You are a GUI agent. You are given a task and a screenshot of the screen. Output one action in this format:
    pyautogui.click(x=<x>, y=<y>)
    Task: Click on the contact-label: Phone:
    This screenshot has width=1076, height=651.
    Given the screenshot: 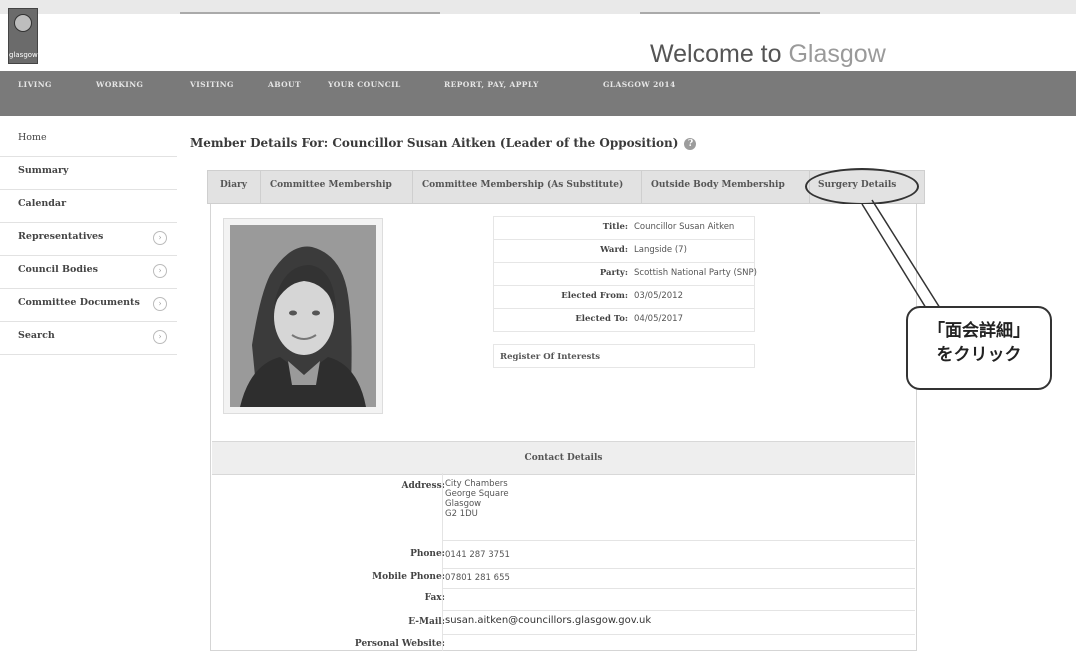 What is the action you would take?
    pyautogui.click(x=427, y=554)
    